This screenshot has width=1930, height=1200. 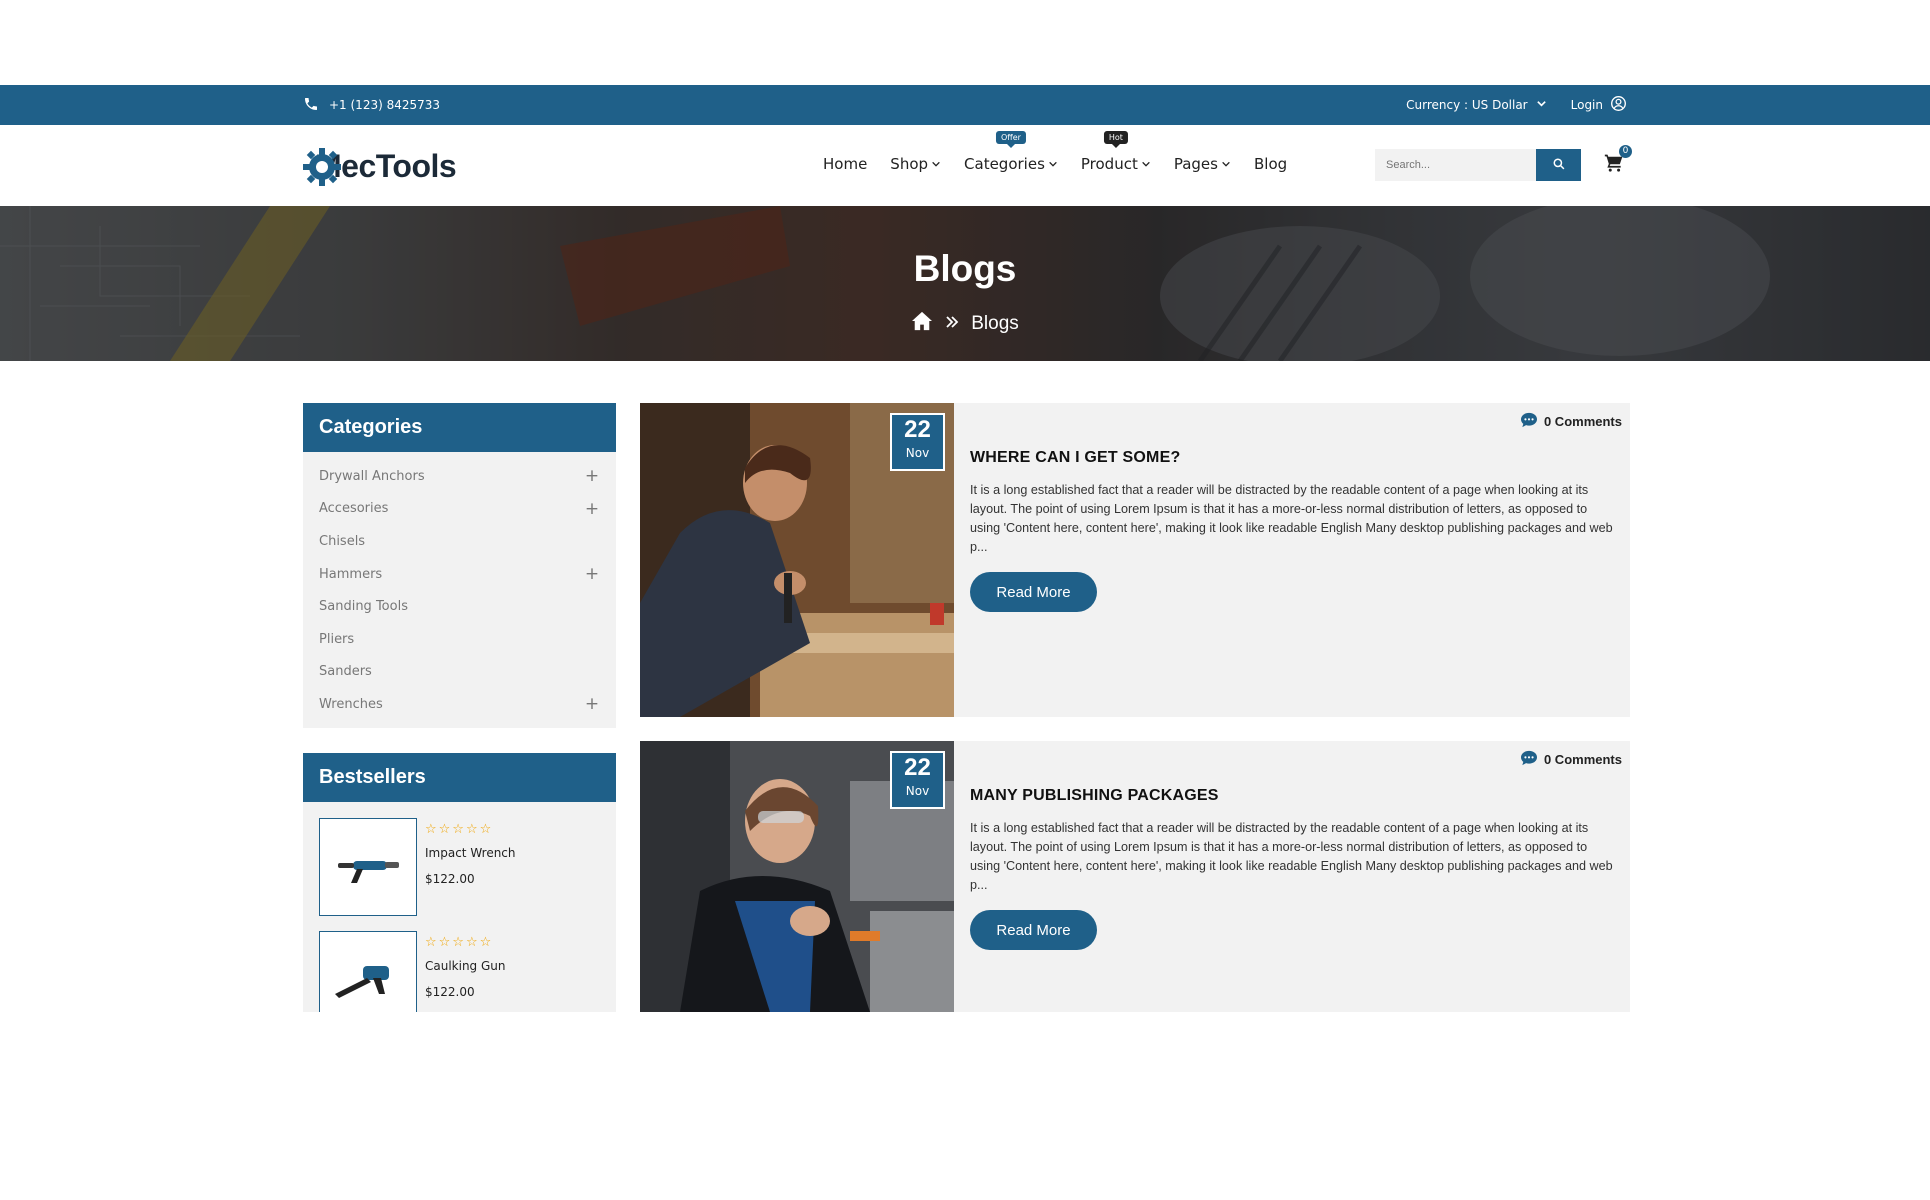 I want to click on category-item: Chisels, so click(x=459, y=541).